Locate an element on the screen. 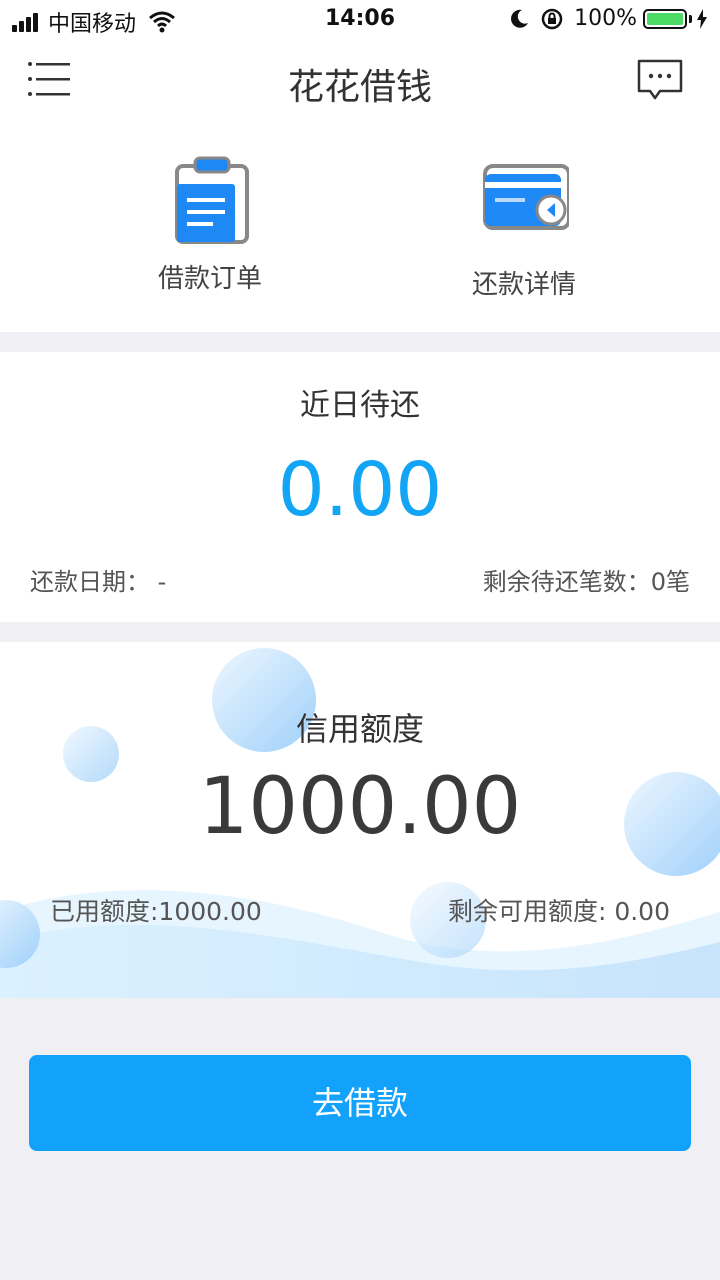 This screenshot has width=720, height=1280. used-credit: 已用额度:1000.00 is located at coordinates (156, 911).